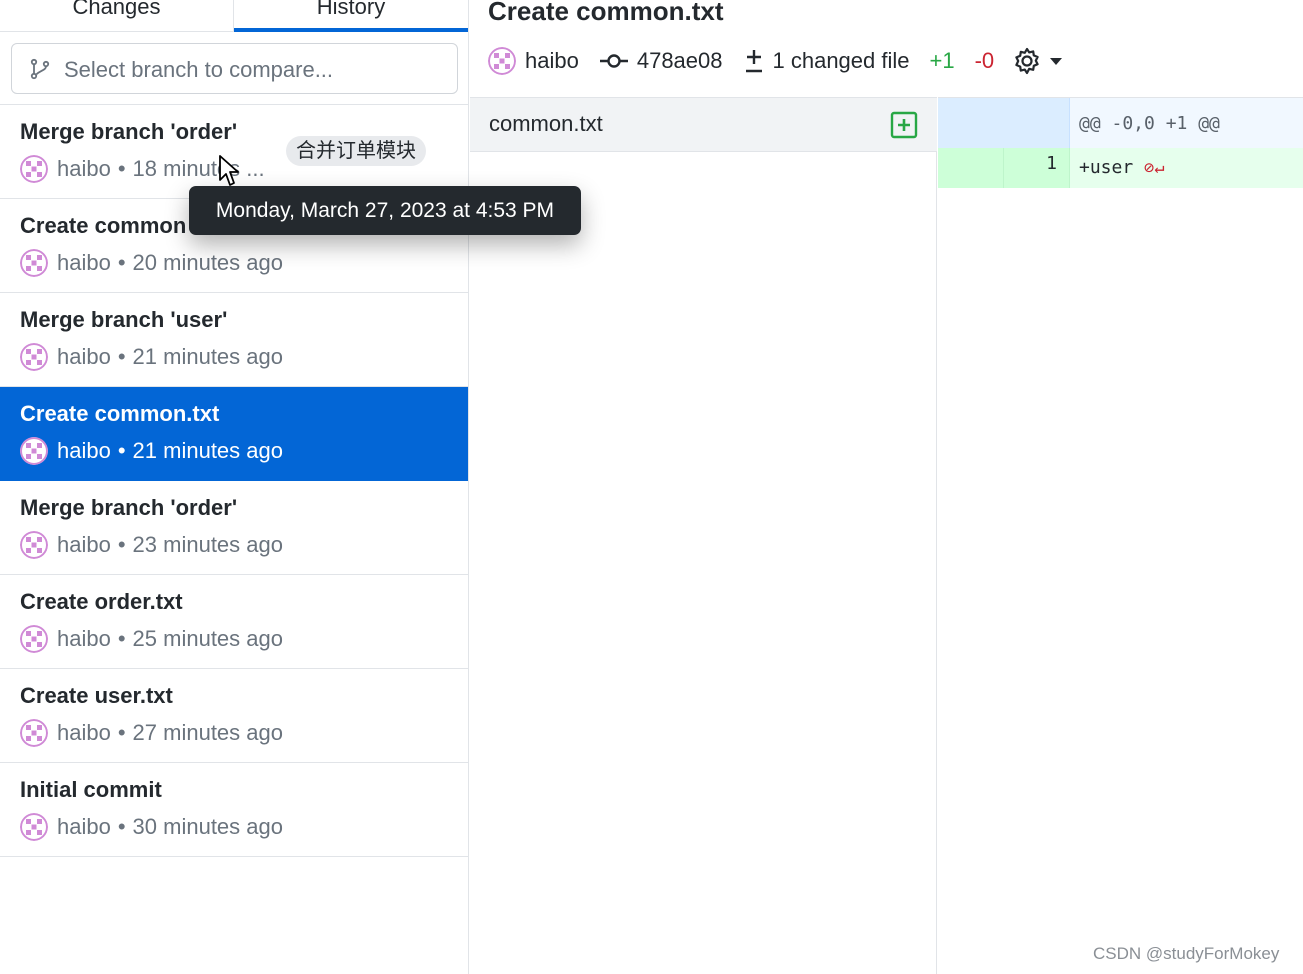 This screenshot has height=974, width=1303. Describe the element at coordinates (234, 340) in the screenshot. I see `commit-item: Merge branch 'user' haibo • 21 minutes ago` at that location.